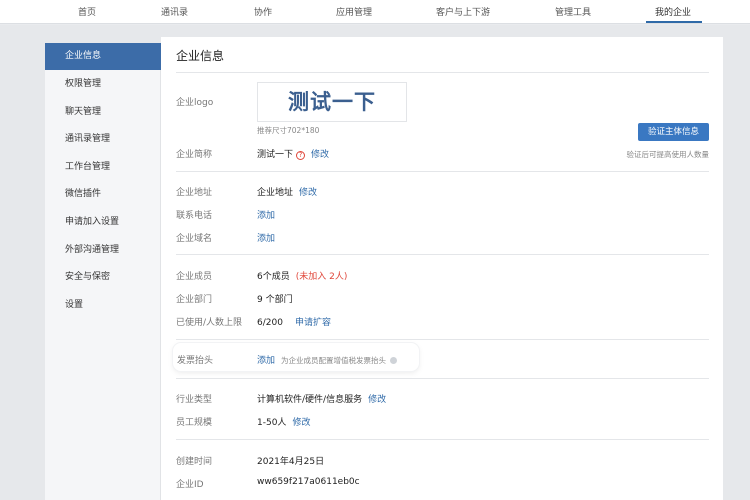 The width and height of the screenshot is (750, 500). Describe the element at coordinates (103, 56) in the screenshot. I see `sidebar-item-enterprise-info: 企业信息` at that location.